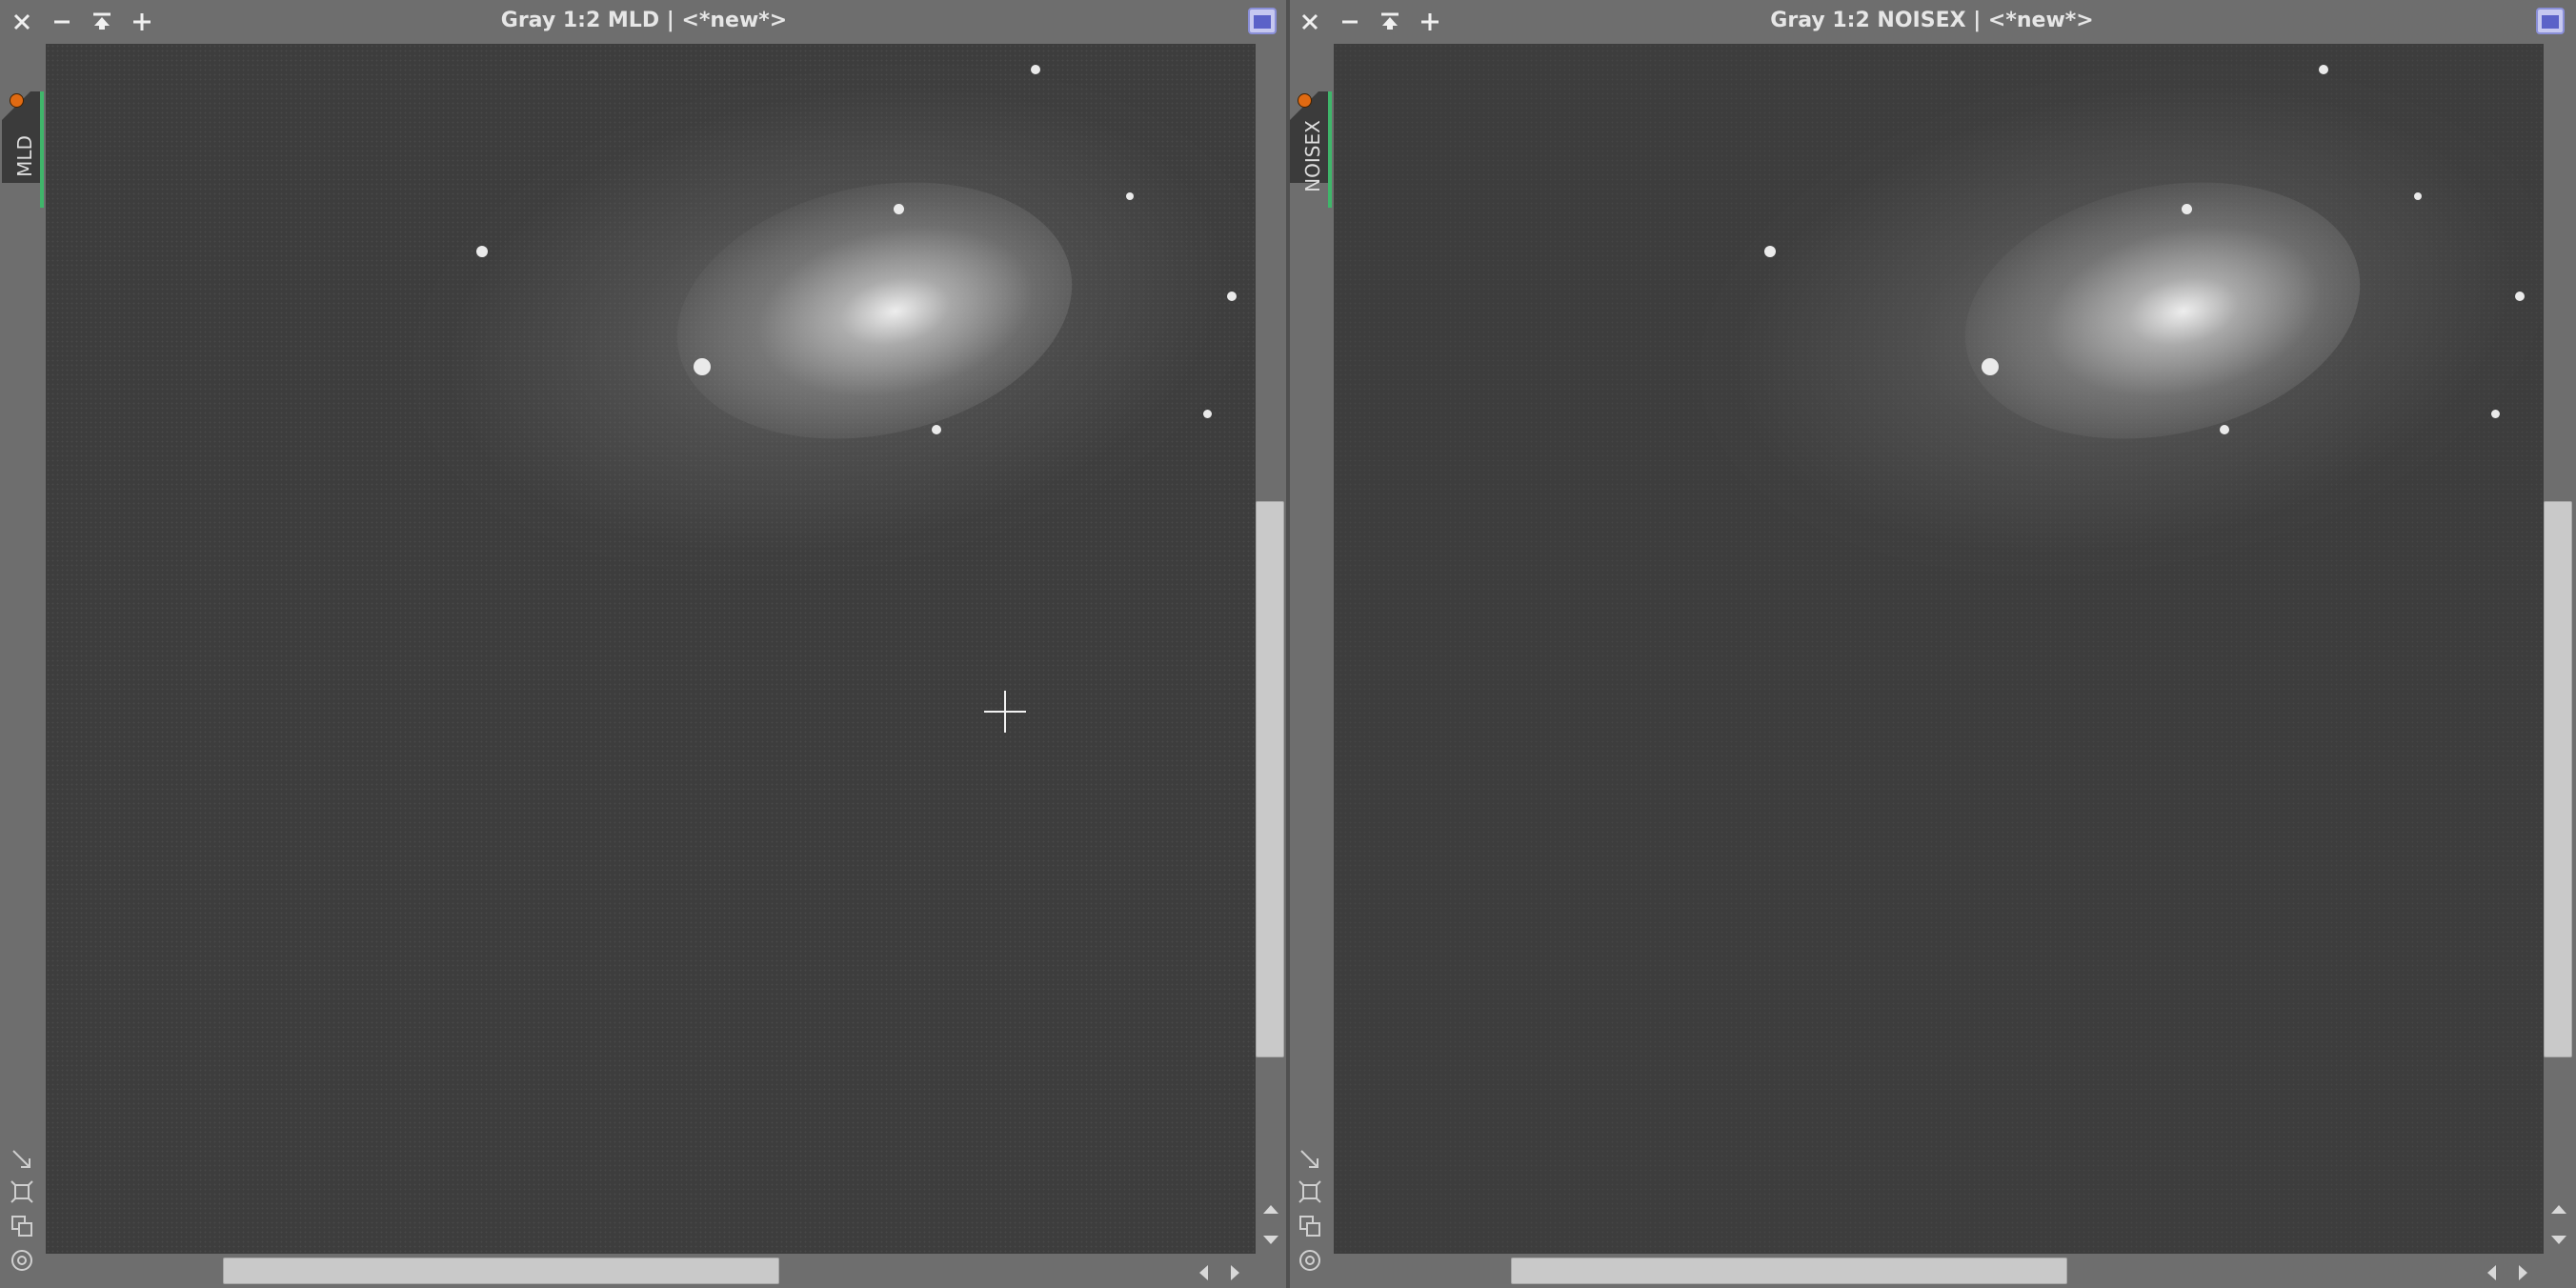 The height and width of the screenshot is (1288, 2576). I want to click on mouse-crosshair, so click(1005, 712).